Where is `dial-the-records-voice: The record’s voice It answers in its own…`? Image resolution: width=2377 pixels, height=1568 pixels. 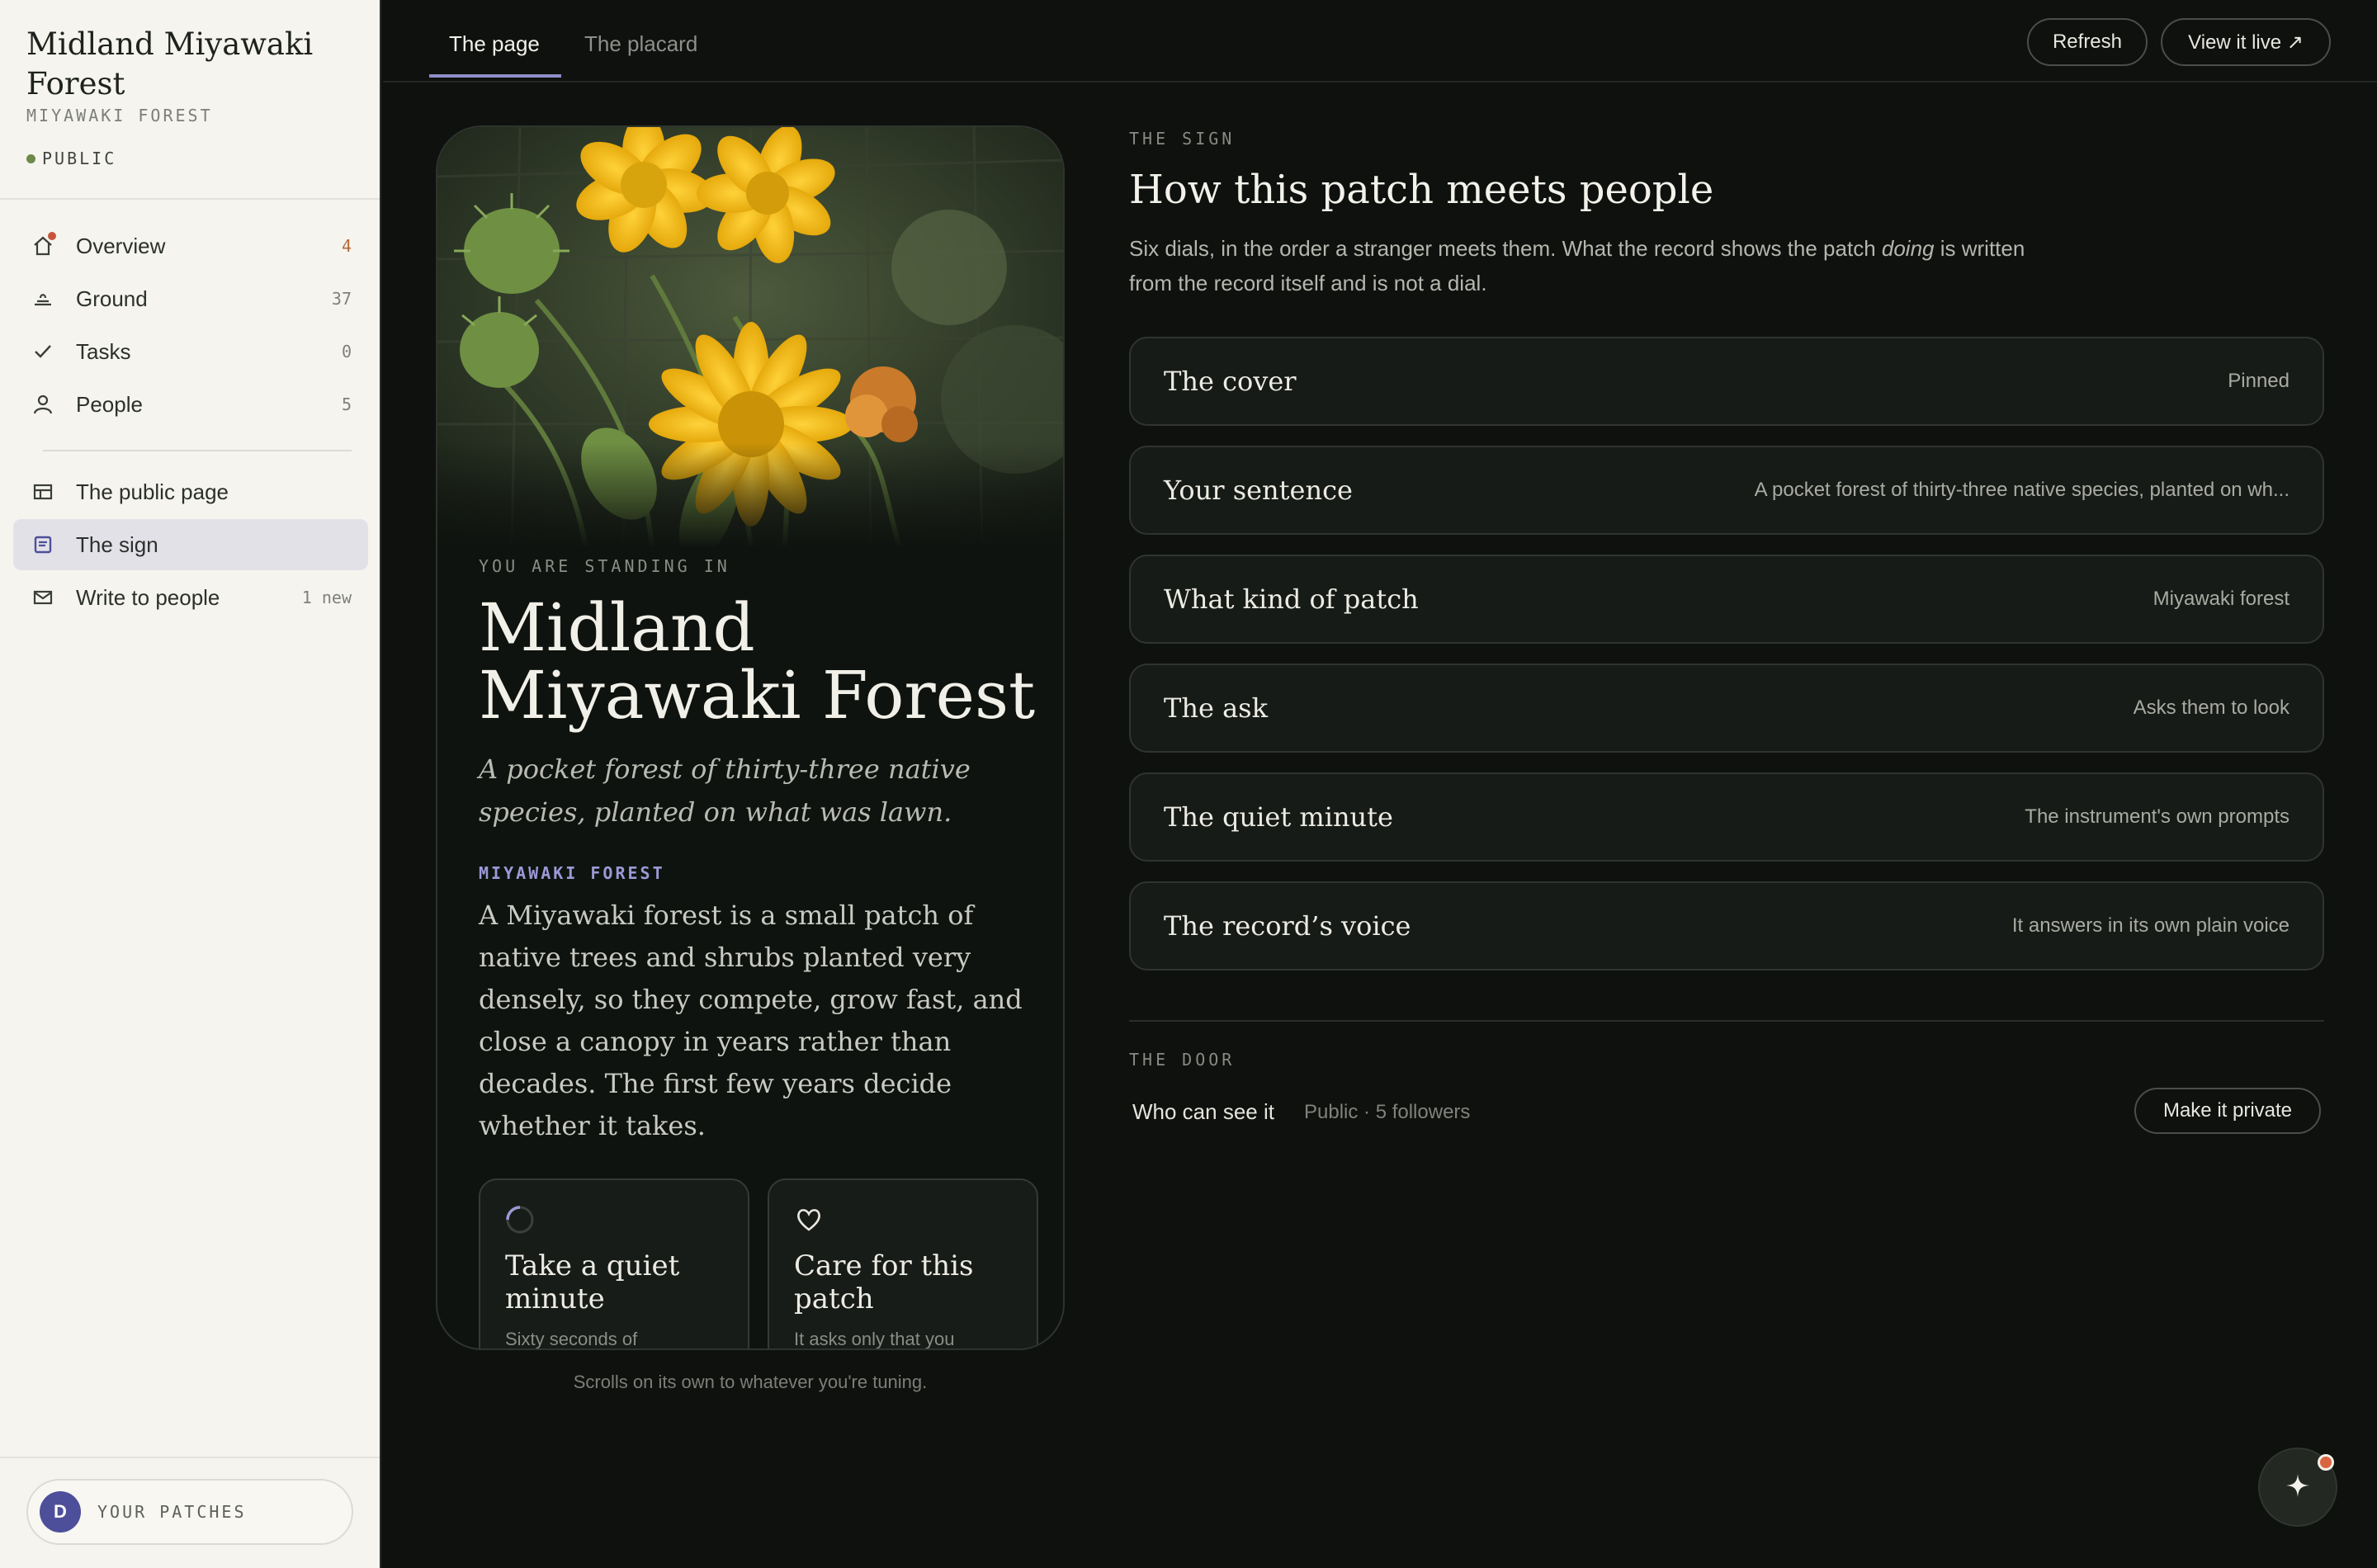
dial-the-records-voice: The record’s voice It answers in its own… is located at coordinates (1726, 926).